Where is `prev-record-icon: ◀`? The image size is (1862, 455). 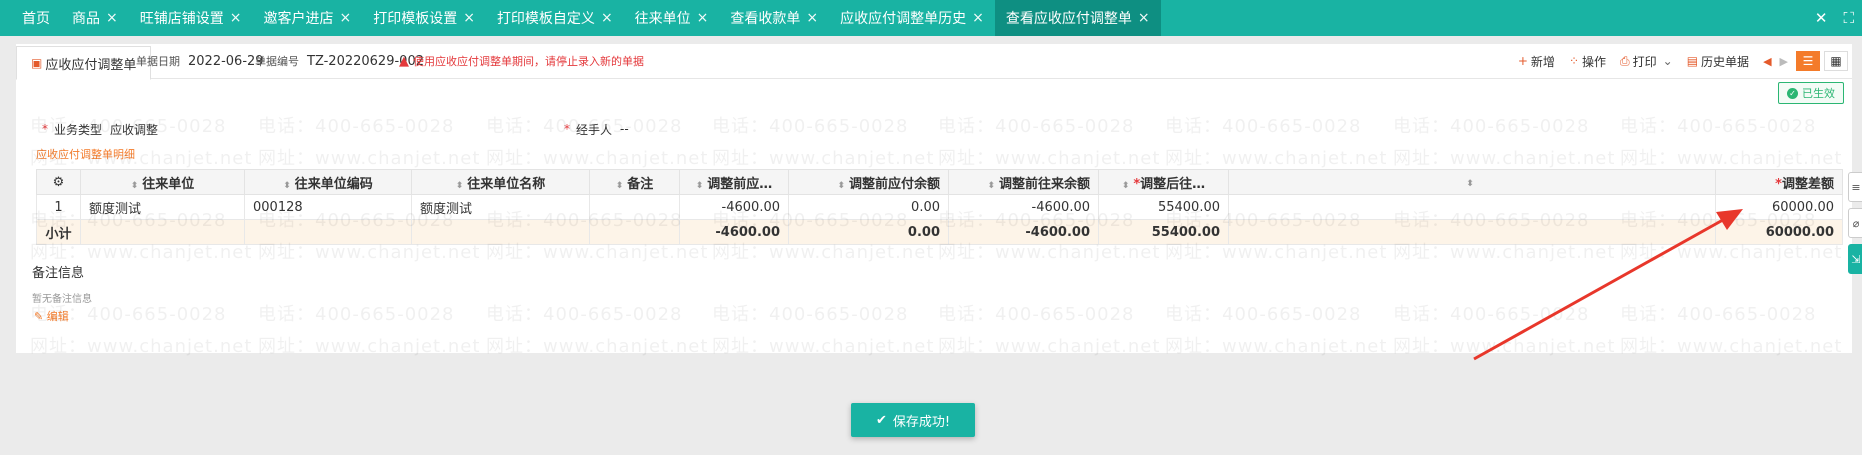
prev-record-icon: ◀ is located at coordinates (1767, 61).